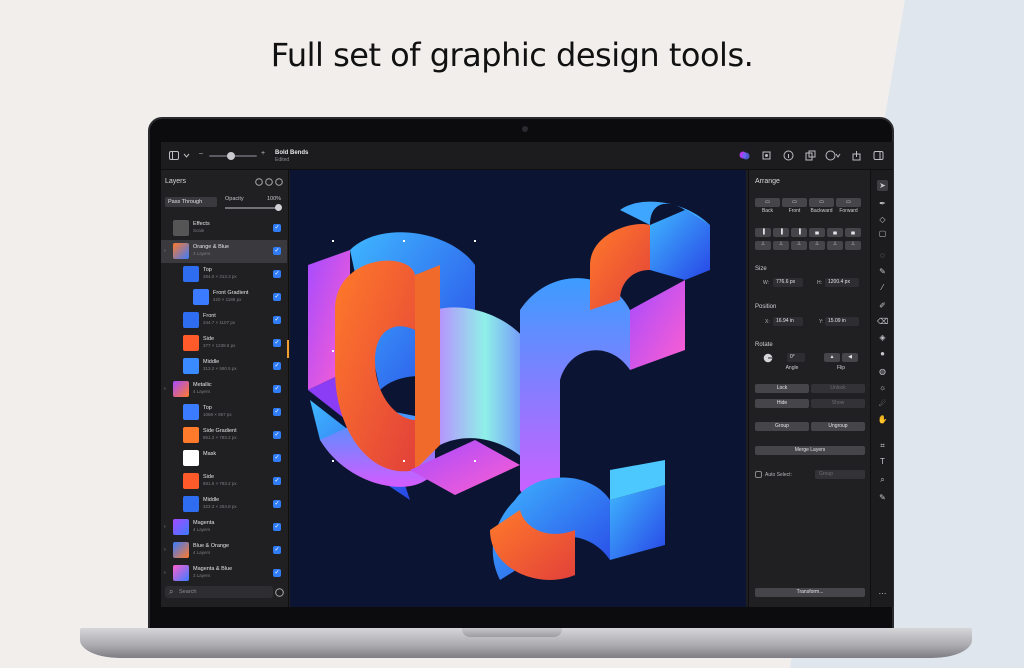  What do you see at coordinates (817, 245) in the screenshot?
I see `distribute-4-button: ┴` at bounding box center [817, 245].